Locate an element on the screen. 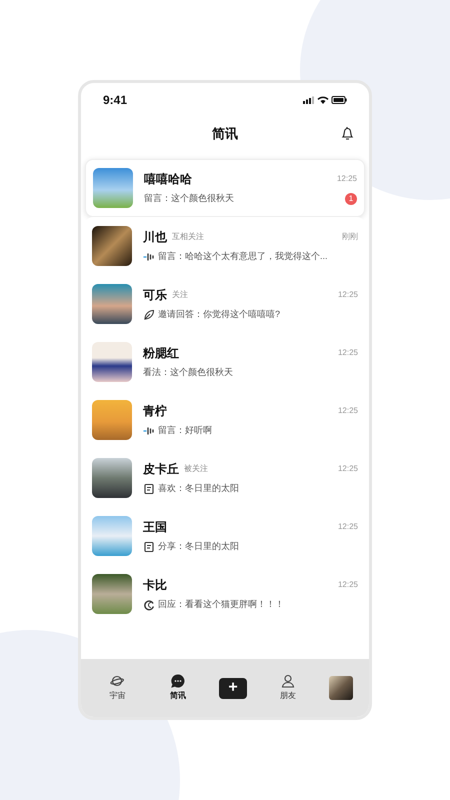 Image resolution: width=450 pixels, height=800 pixels. message-row: 嘻嘻哈哈 12:25 留言：这个颜色很秋天 1 is located at coordinates (225, 188).